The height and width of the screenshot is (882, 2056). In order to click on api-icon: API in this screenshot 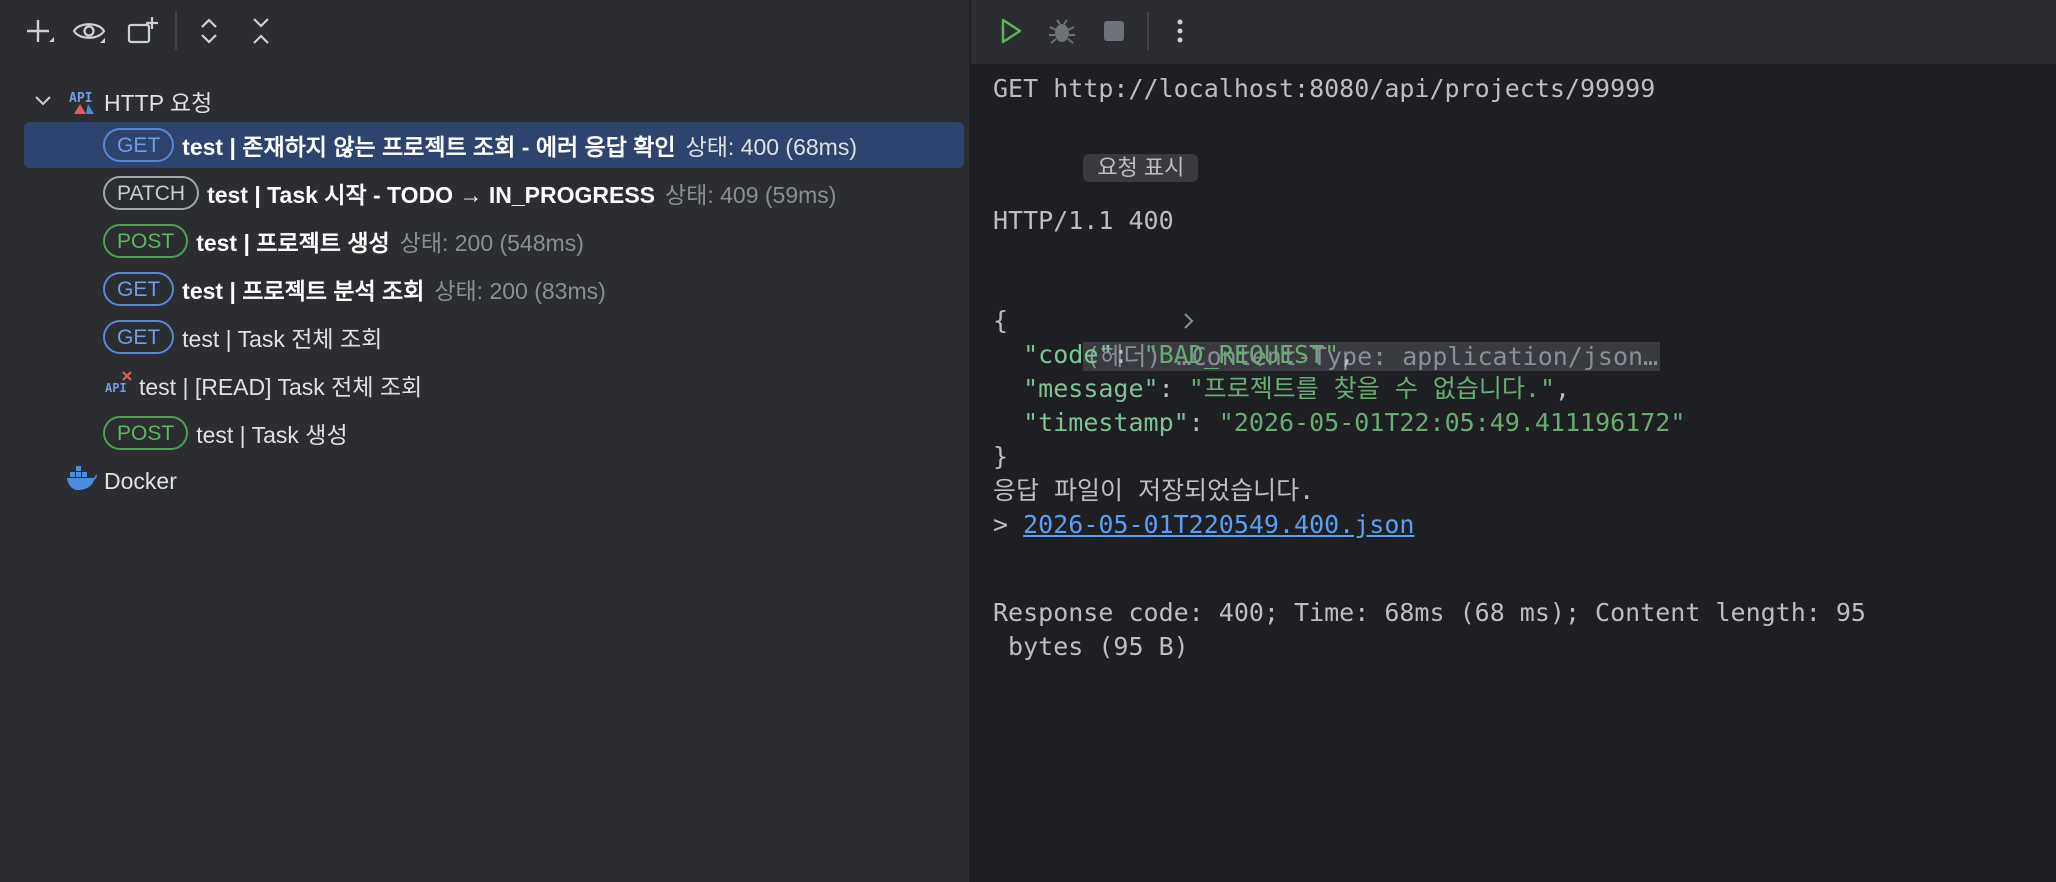, I will do `click(83, 104)`.